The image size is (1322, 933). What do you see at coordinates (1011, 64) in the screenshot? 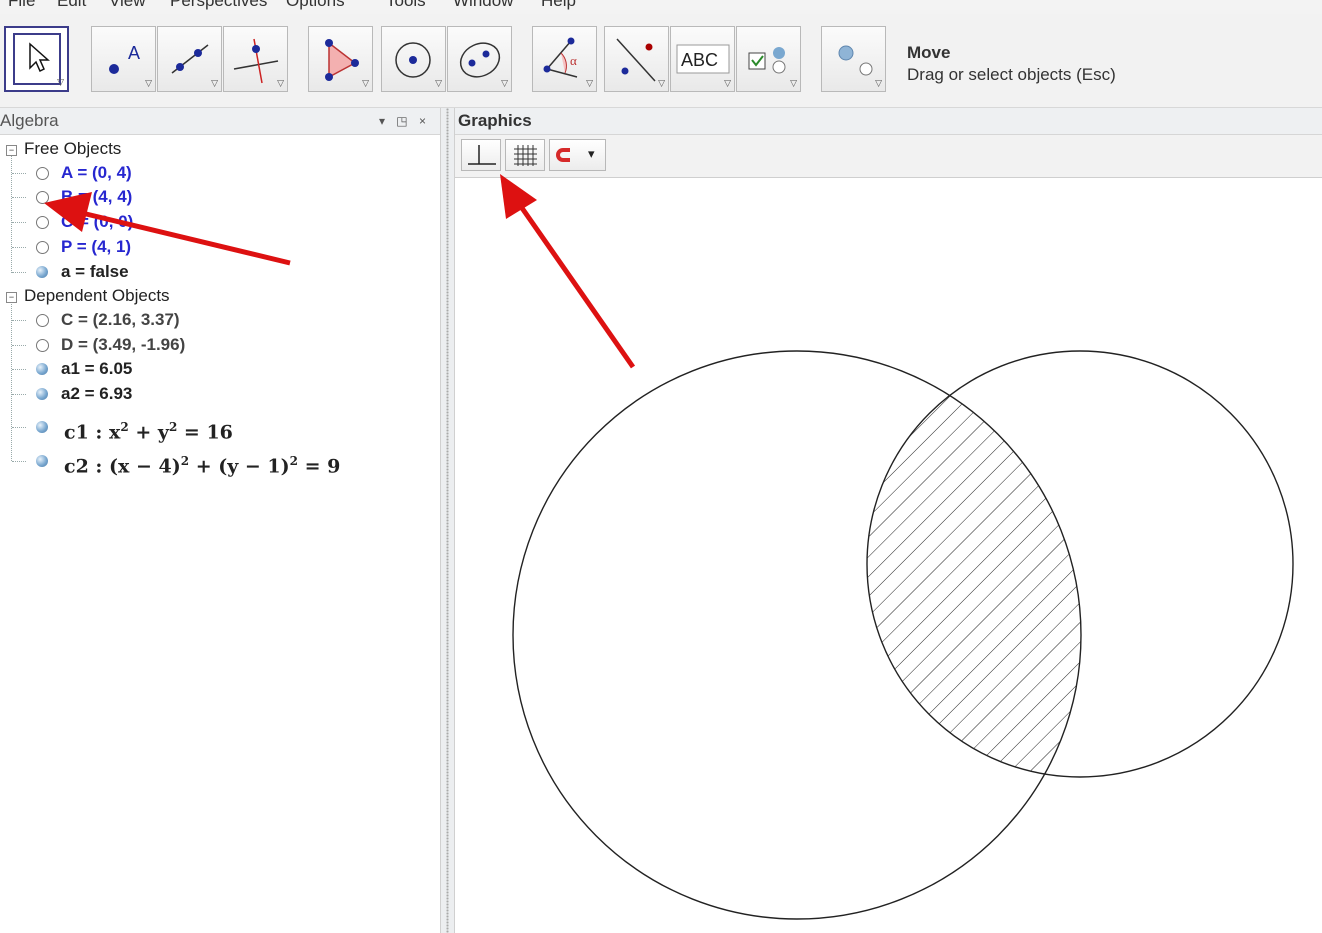
I see `tool-help: Move Drag or select objects (Esc)` at bounding box center [1011, 64].